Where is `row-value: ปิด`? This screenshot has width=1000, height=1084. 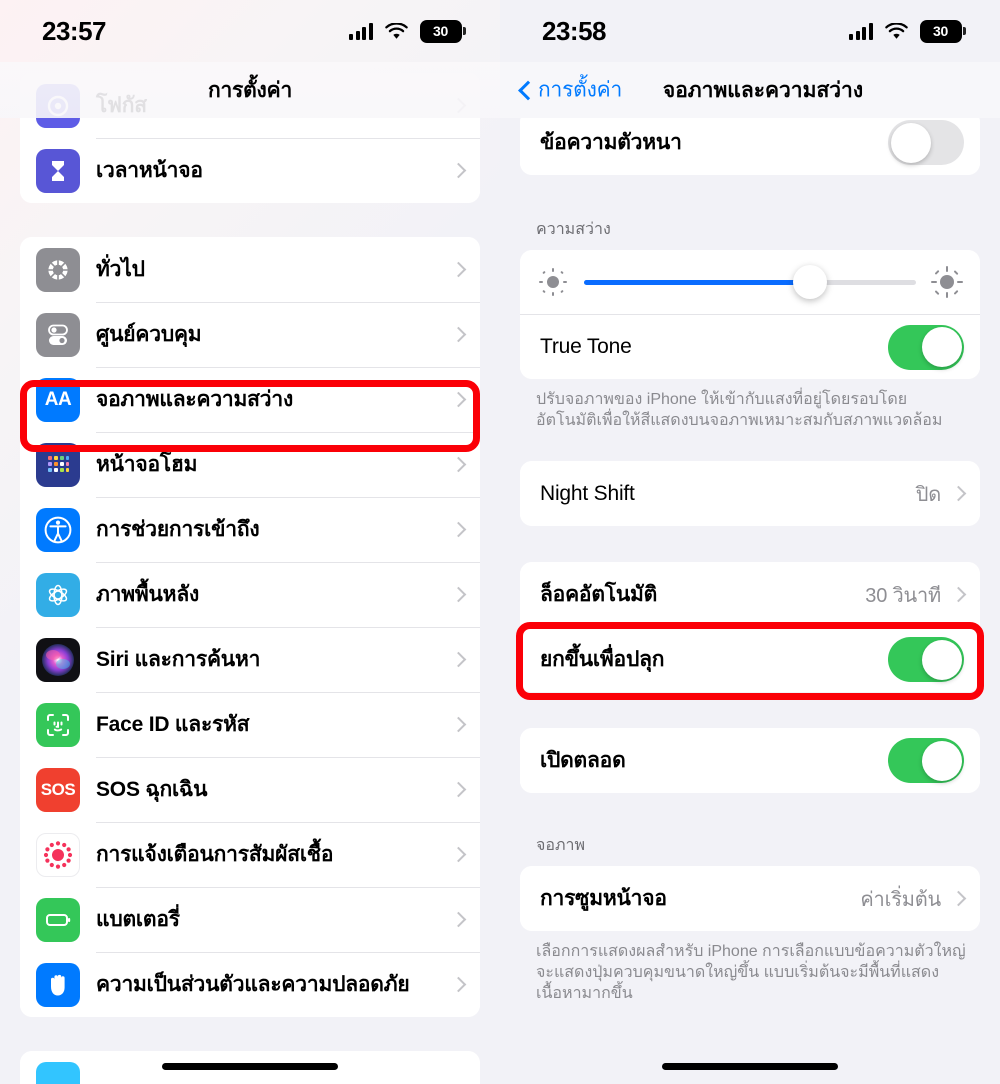 row-value: ปิด is located at coordinates (928, 494).